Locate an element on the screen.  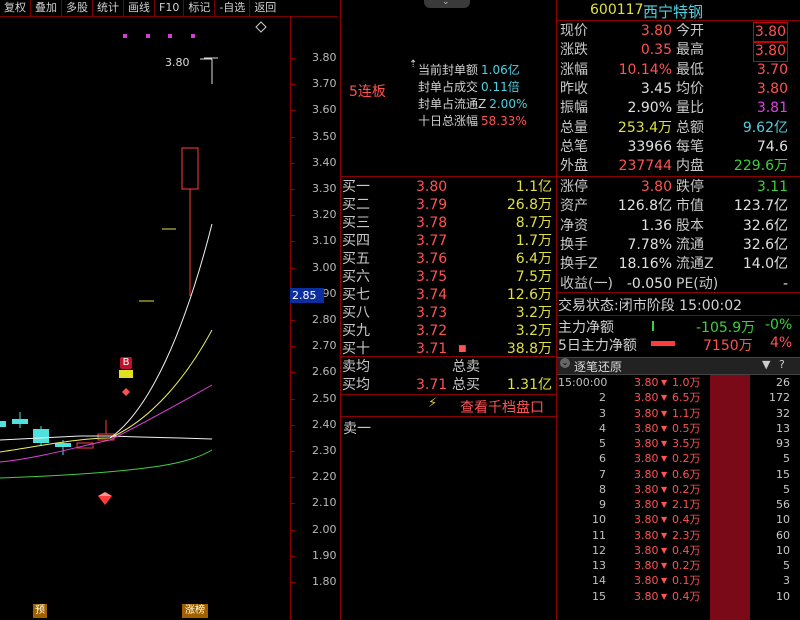
collapse-icon: ⌄ is located at coordinates (565, 363).